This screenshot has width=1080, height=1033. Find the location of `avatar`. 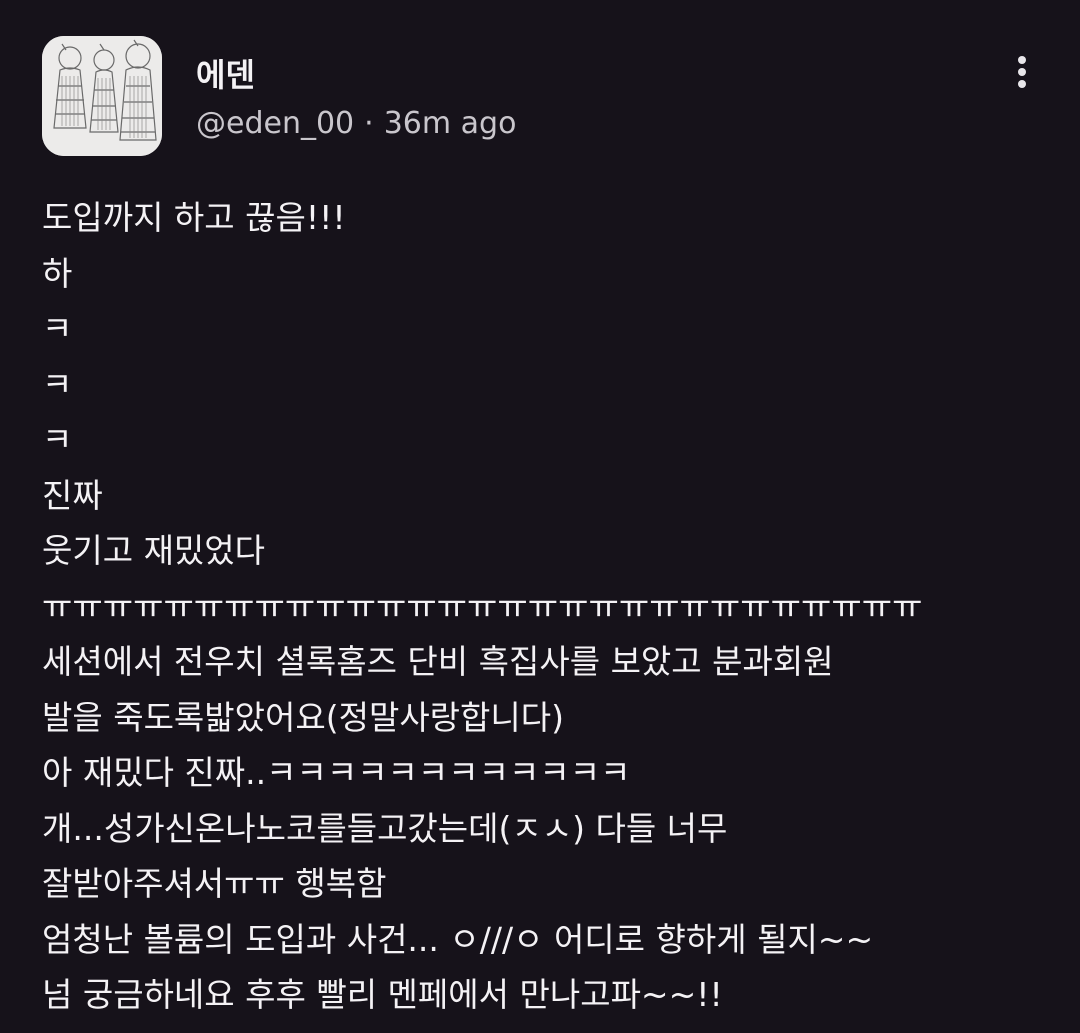

avatar is located at coordinates (102, 96).